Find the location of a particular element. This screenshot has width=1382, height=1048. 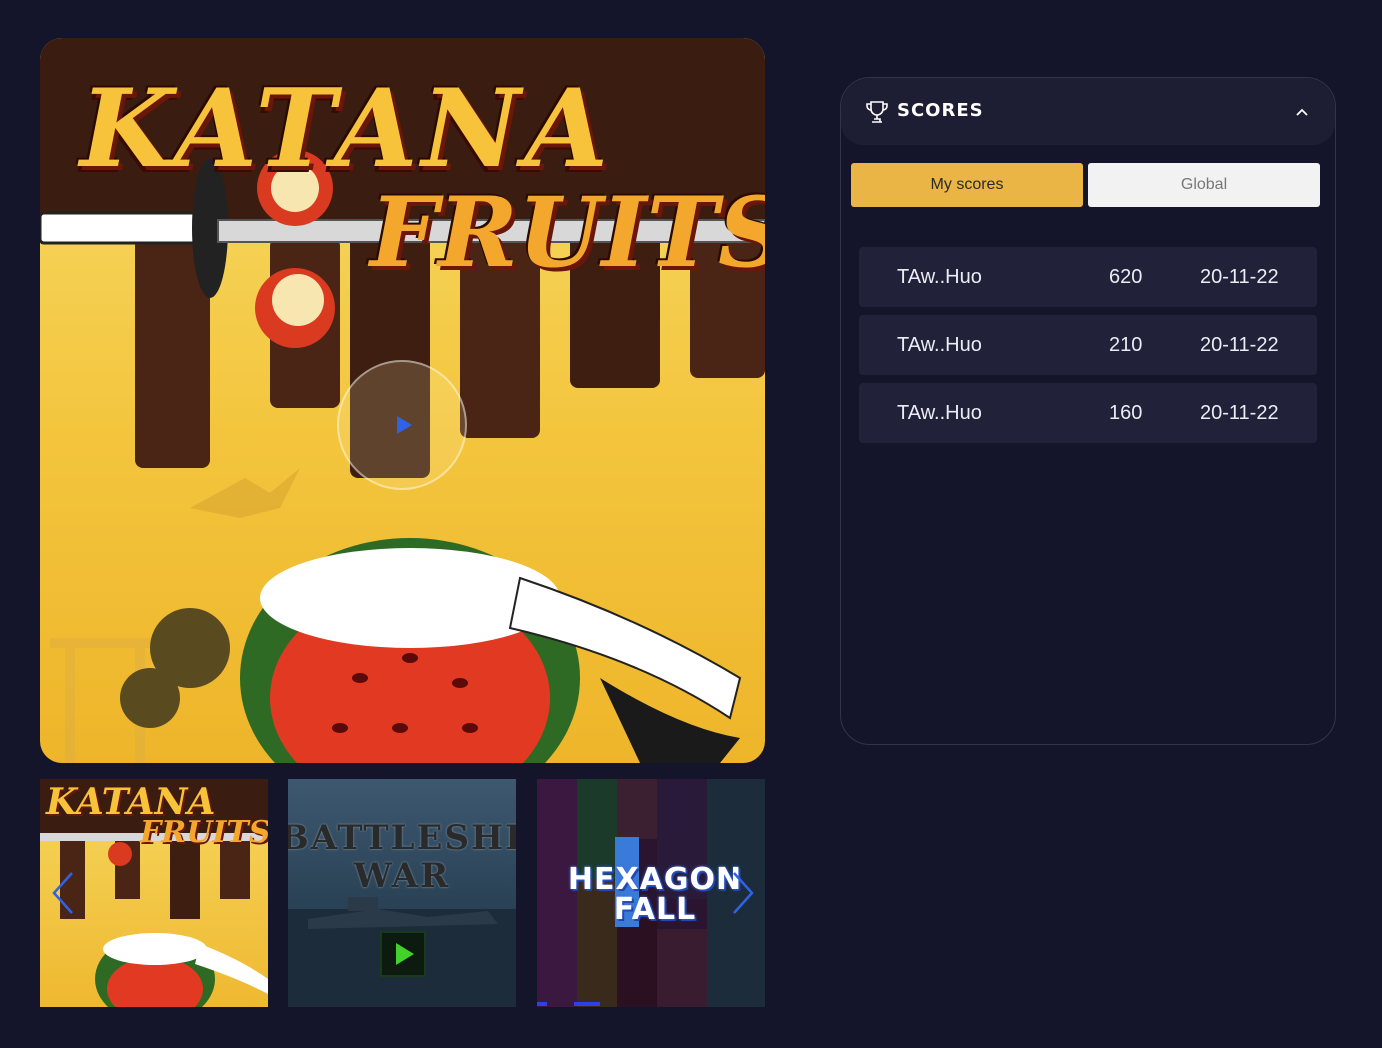

thumbnail-title: BATTLESHIP WAR is located at coordinates (402, 857).